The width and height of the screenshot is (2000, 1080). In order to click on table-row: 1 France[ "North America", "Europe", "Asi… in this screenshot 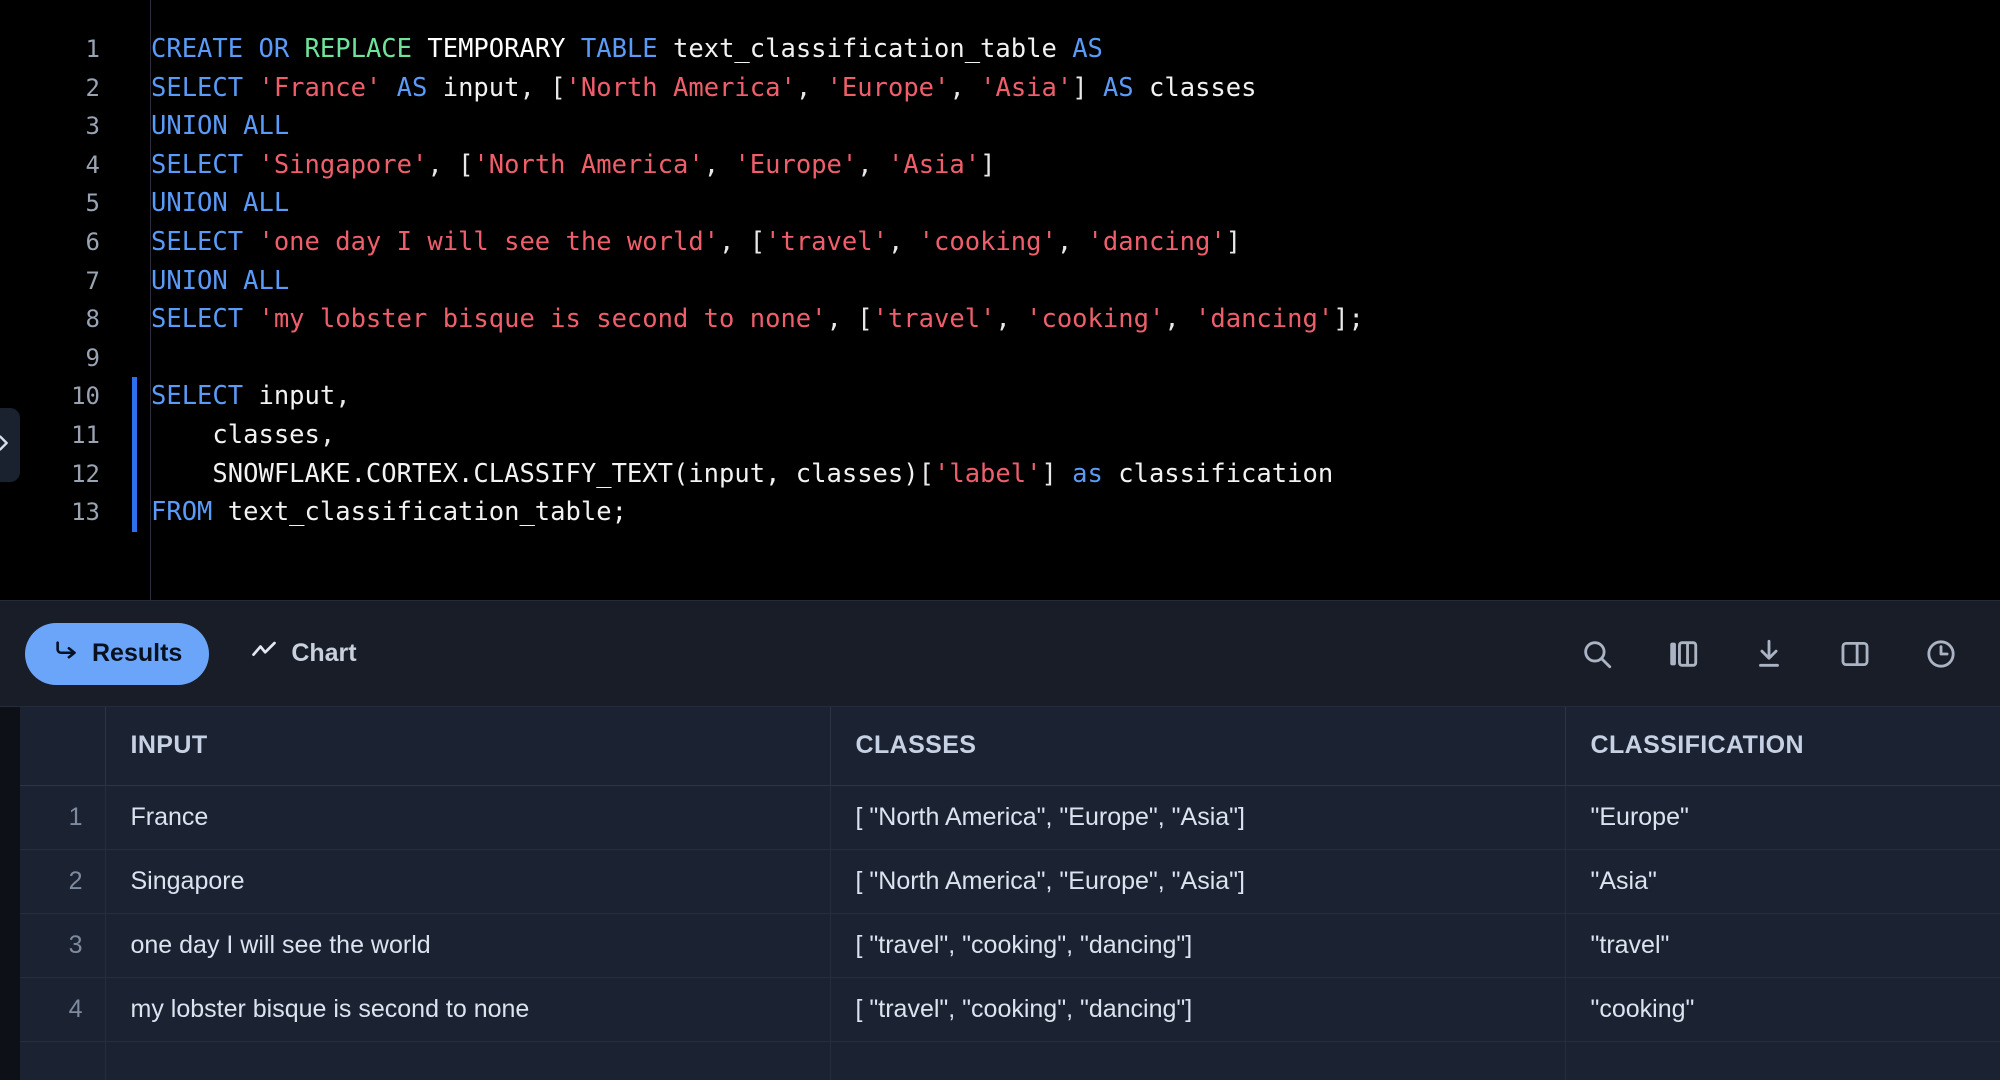, I will do `click(1010, 817)`.